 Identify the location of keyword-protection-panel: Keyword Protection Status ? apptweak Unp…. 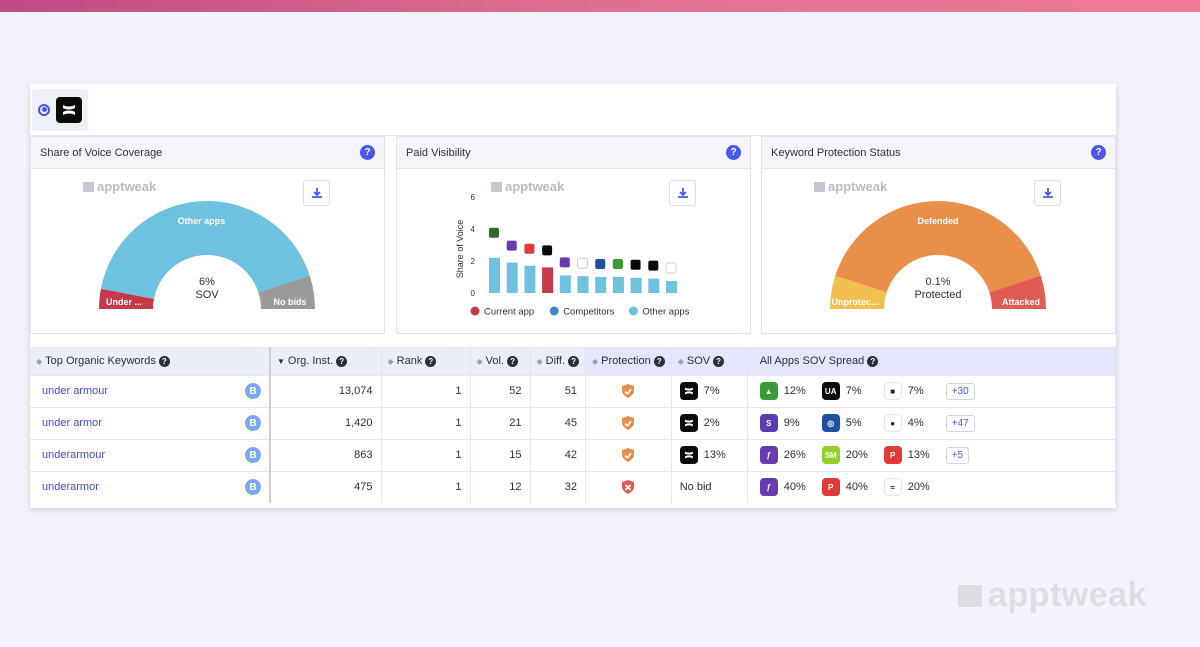
(938, 235).